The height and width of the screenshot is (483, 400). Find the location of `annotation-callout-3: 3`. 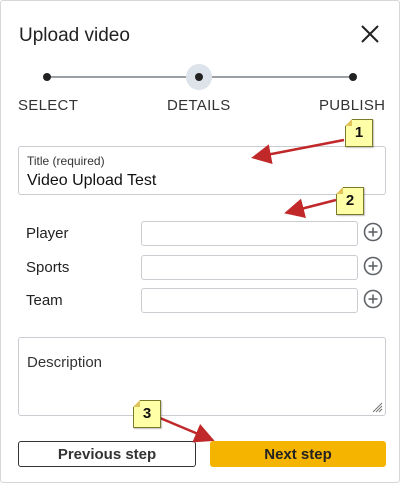

annotation-callout-3: 3 is located at coordinates (147, 414).